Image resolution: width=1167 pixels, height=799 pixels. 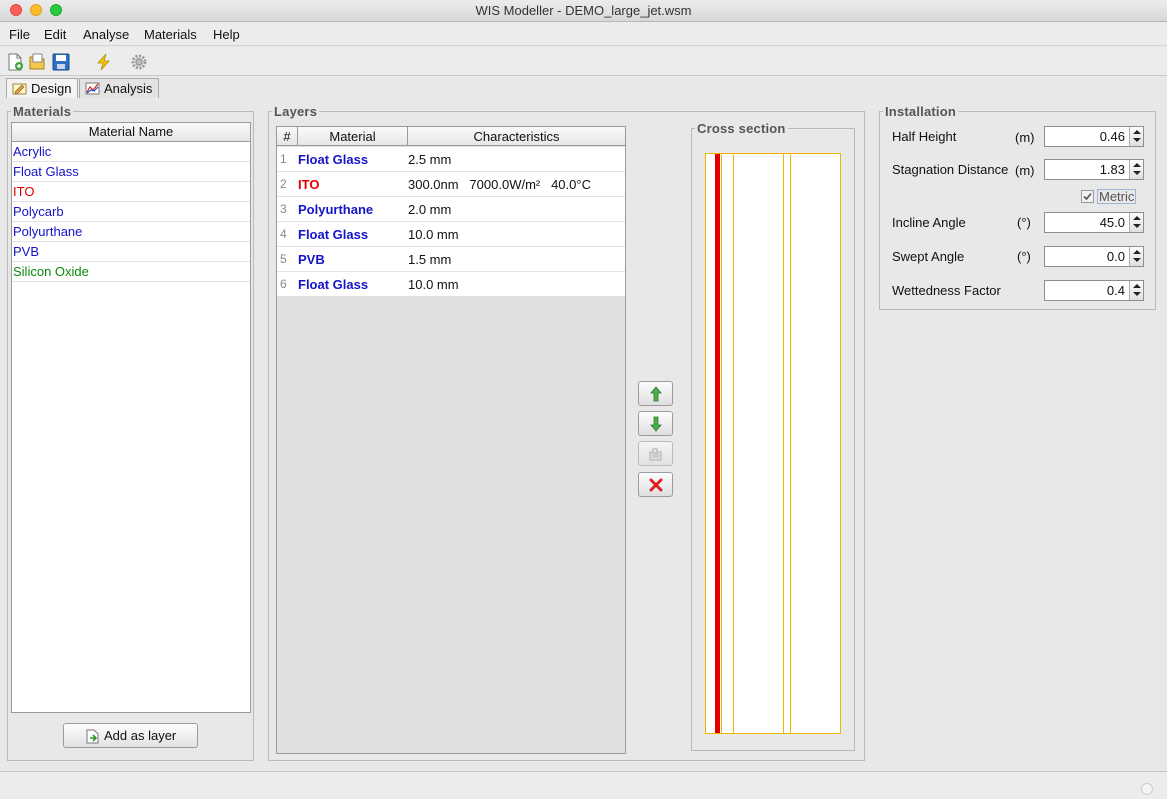 I want to click on tab-design: Design, so click(x=42, y=88).